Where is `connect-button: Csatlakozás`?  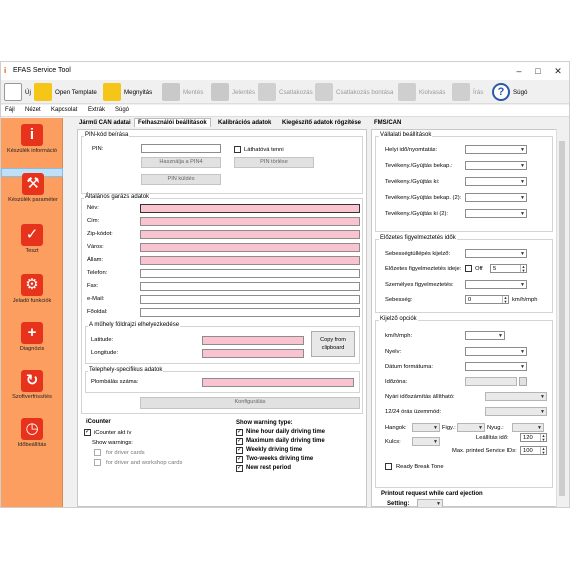 connect-button: Csatlakozás is located at coordinates (285, 92).